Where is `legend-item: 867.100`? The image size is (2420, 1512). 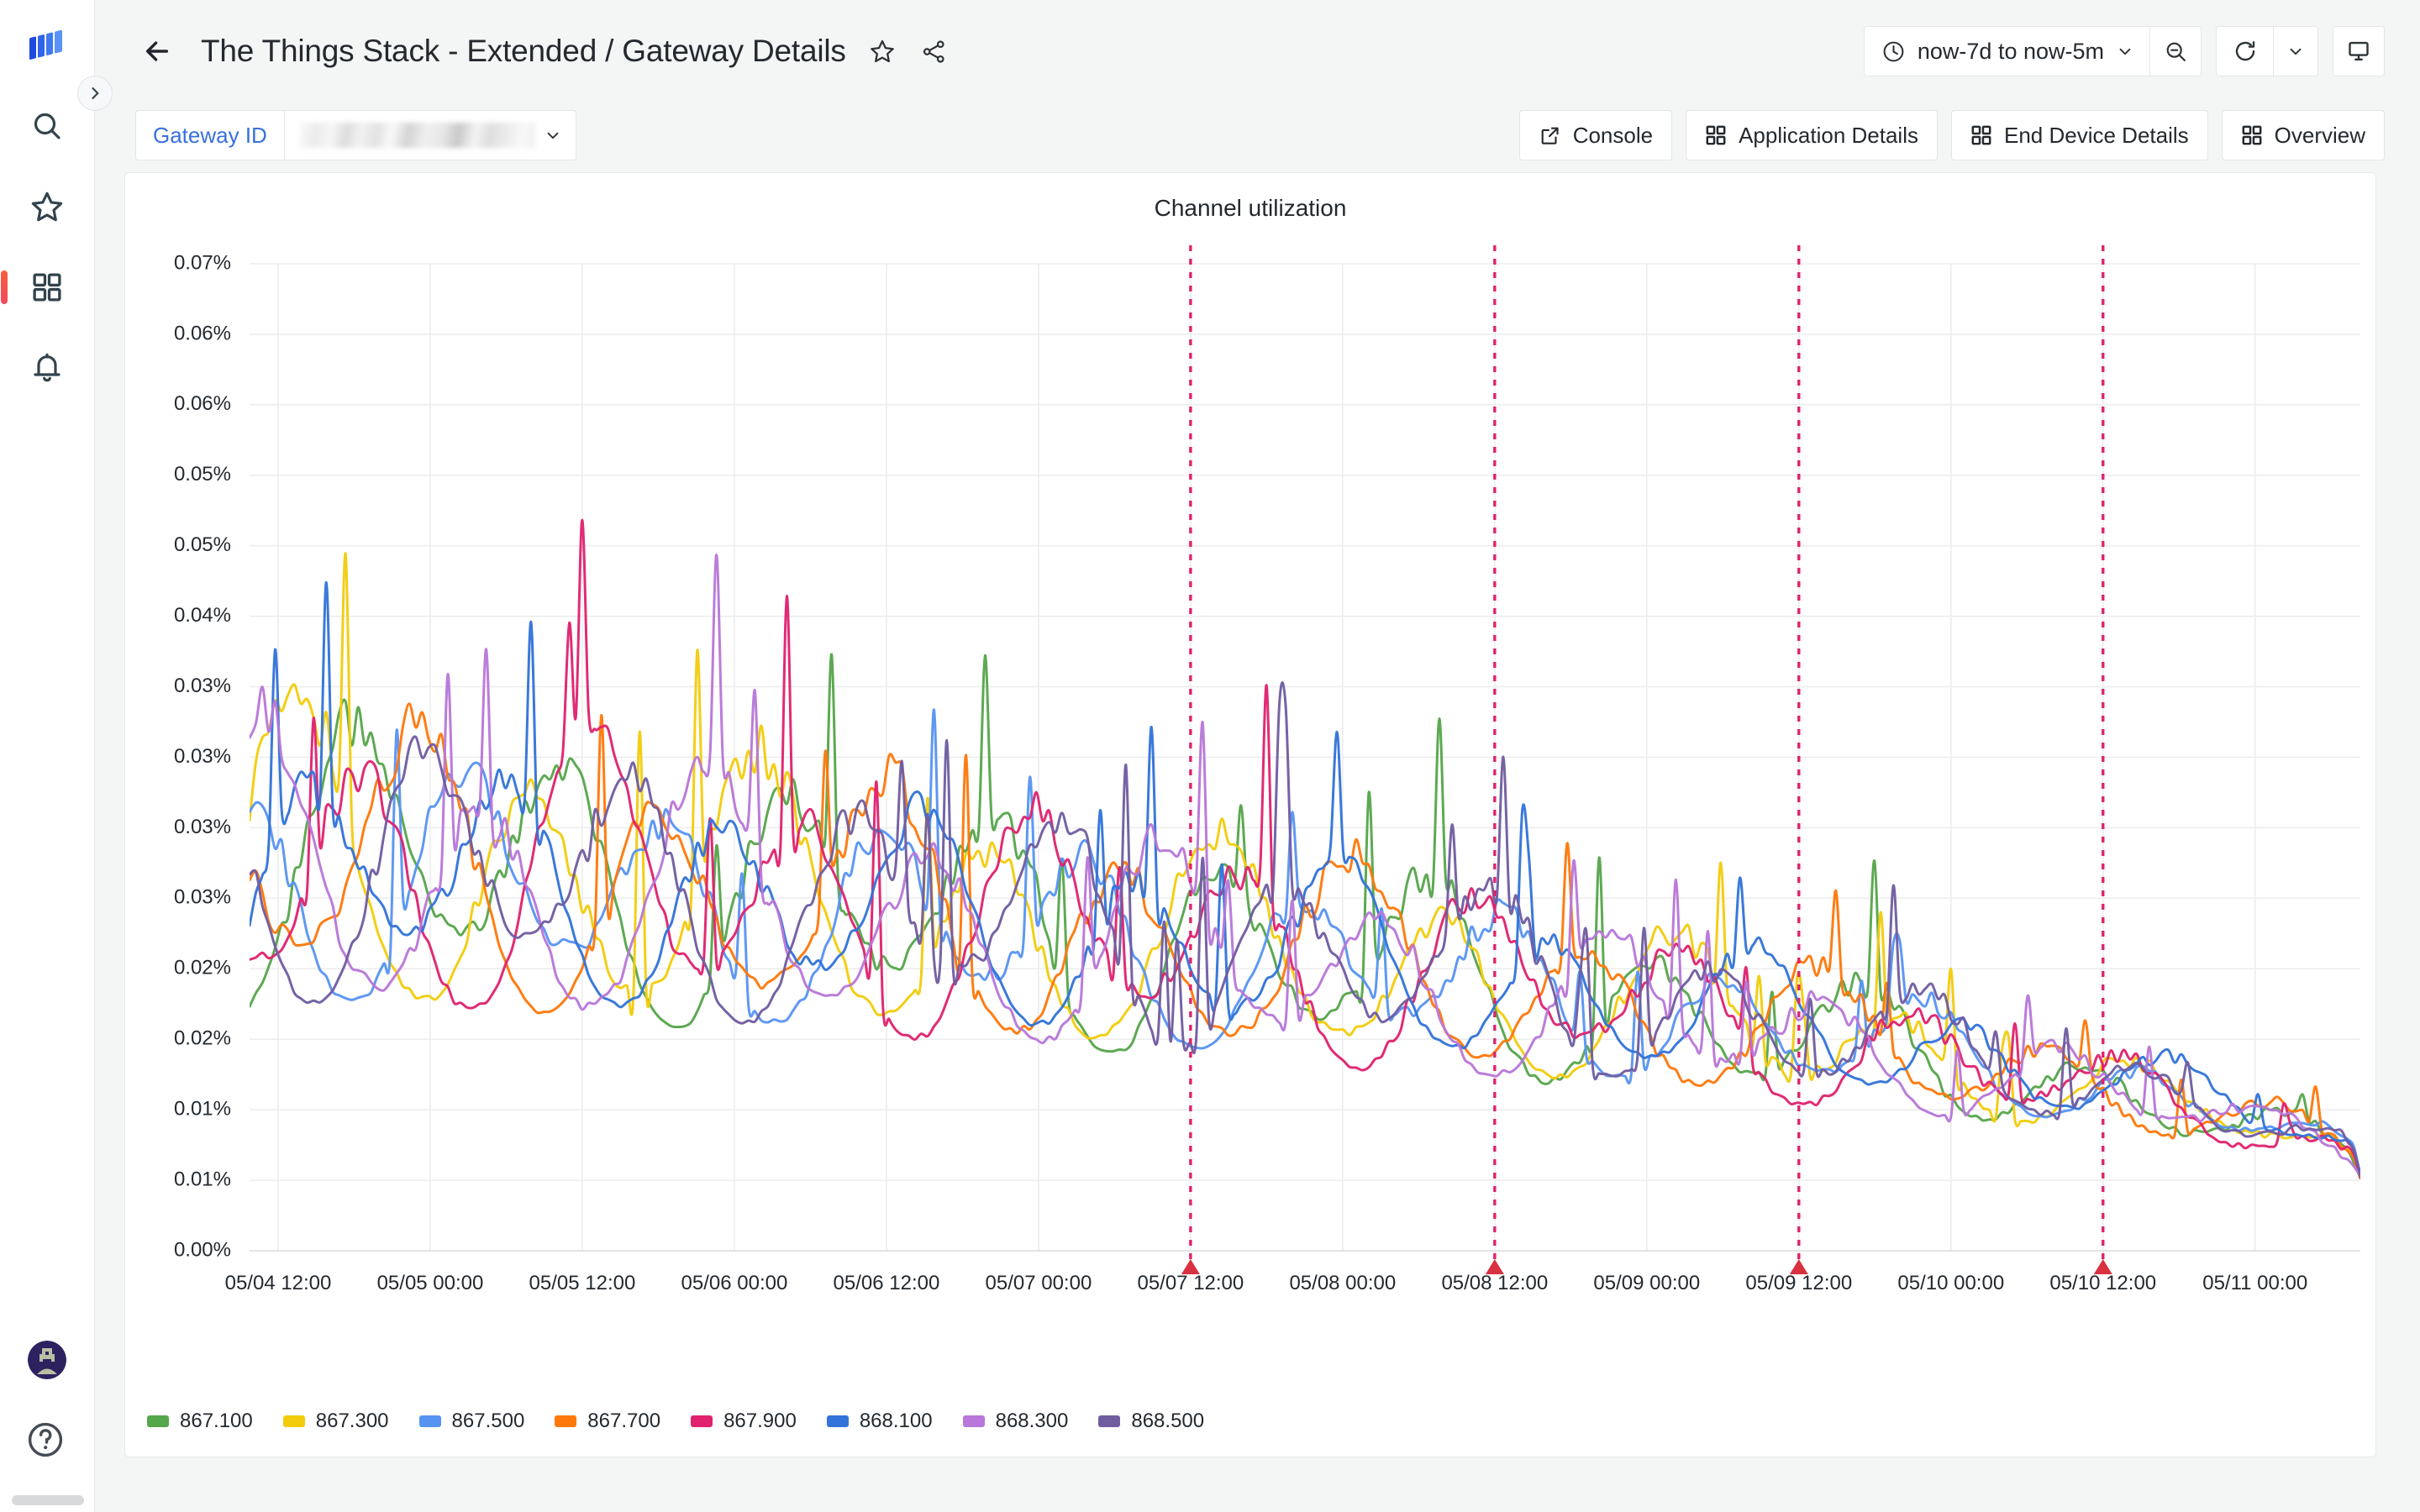 legend-item: 867.100 is located at coordinates (200, 1421).